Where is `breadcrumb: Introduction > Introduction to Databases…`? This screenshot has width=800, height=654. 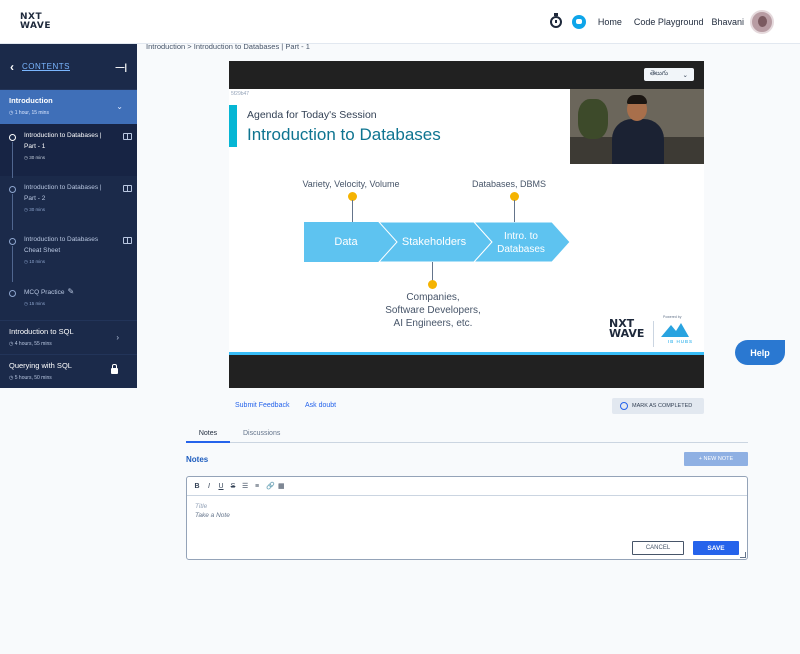 breadcrumb: Introduction > Introduction to Databases… is located at coordinates (228, 46).